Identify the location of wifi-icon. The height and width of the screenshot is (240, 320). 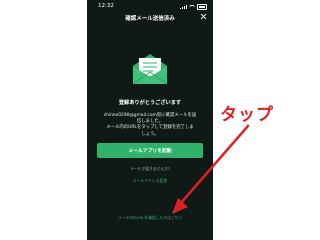
(192, 7).